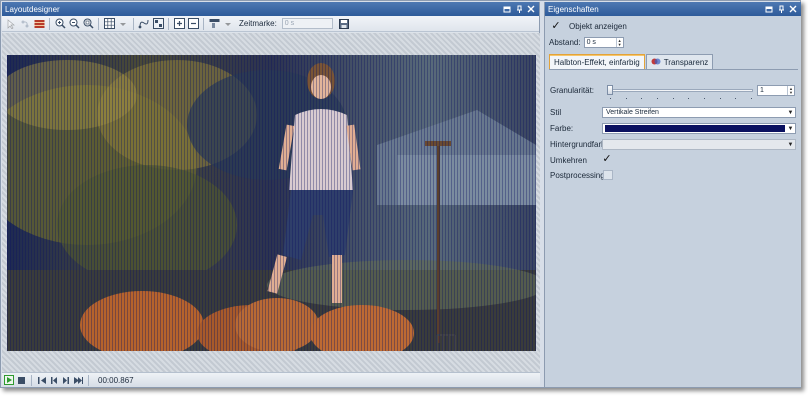 The height and width of the screenshot is (396, 808). I want to click on abstand-label: Abstand:, so click(565, 42).